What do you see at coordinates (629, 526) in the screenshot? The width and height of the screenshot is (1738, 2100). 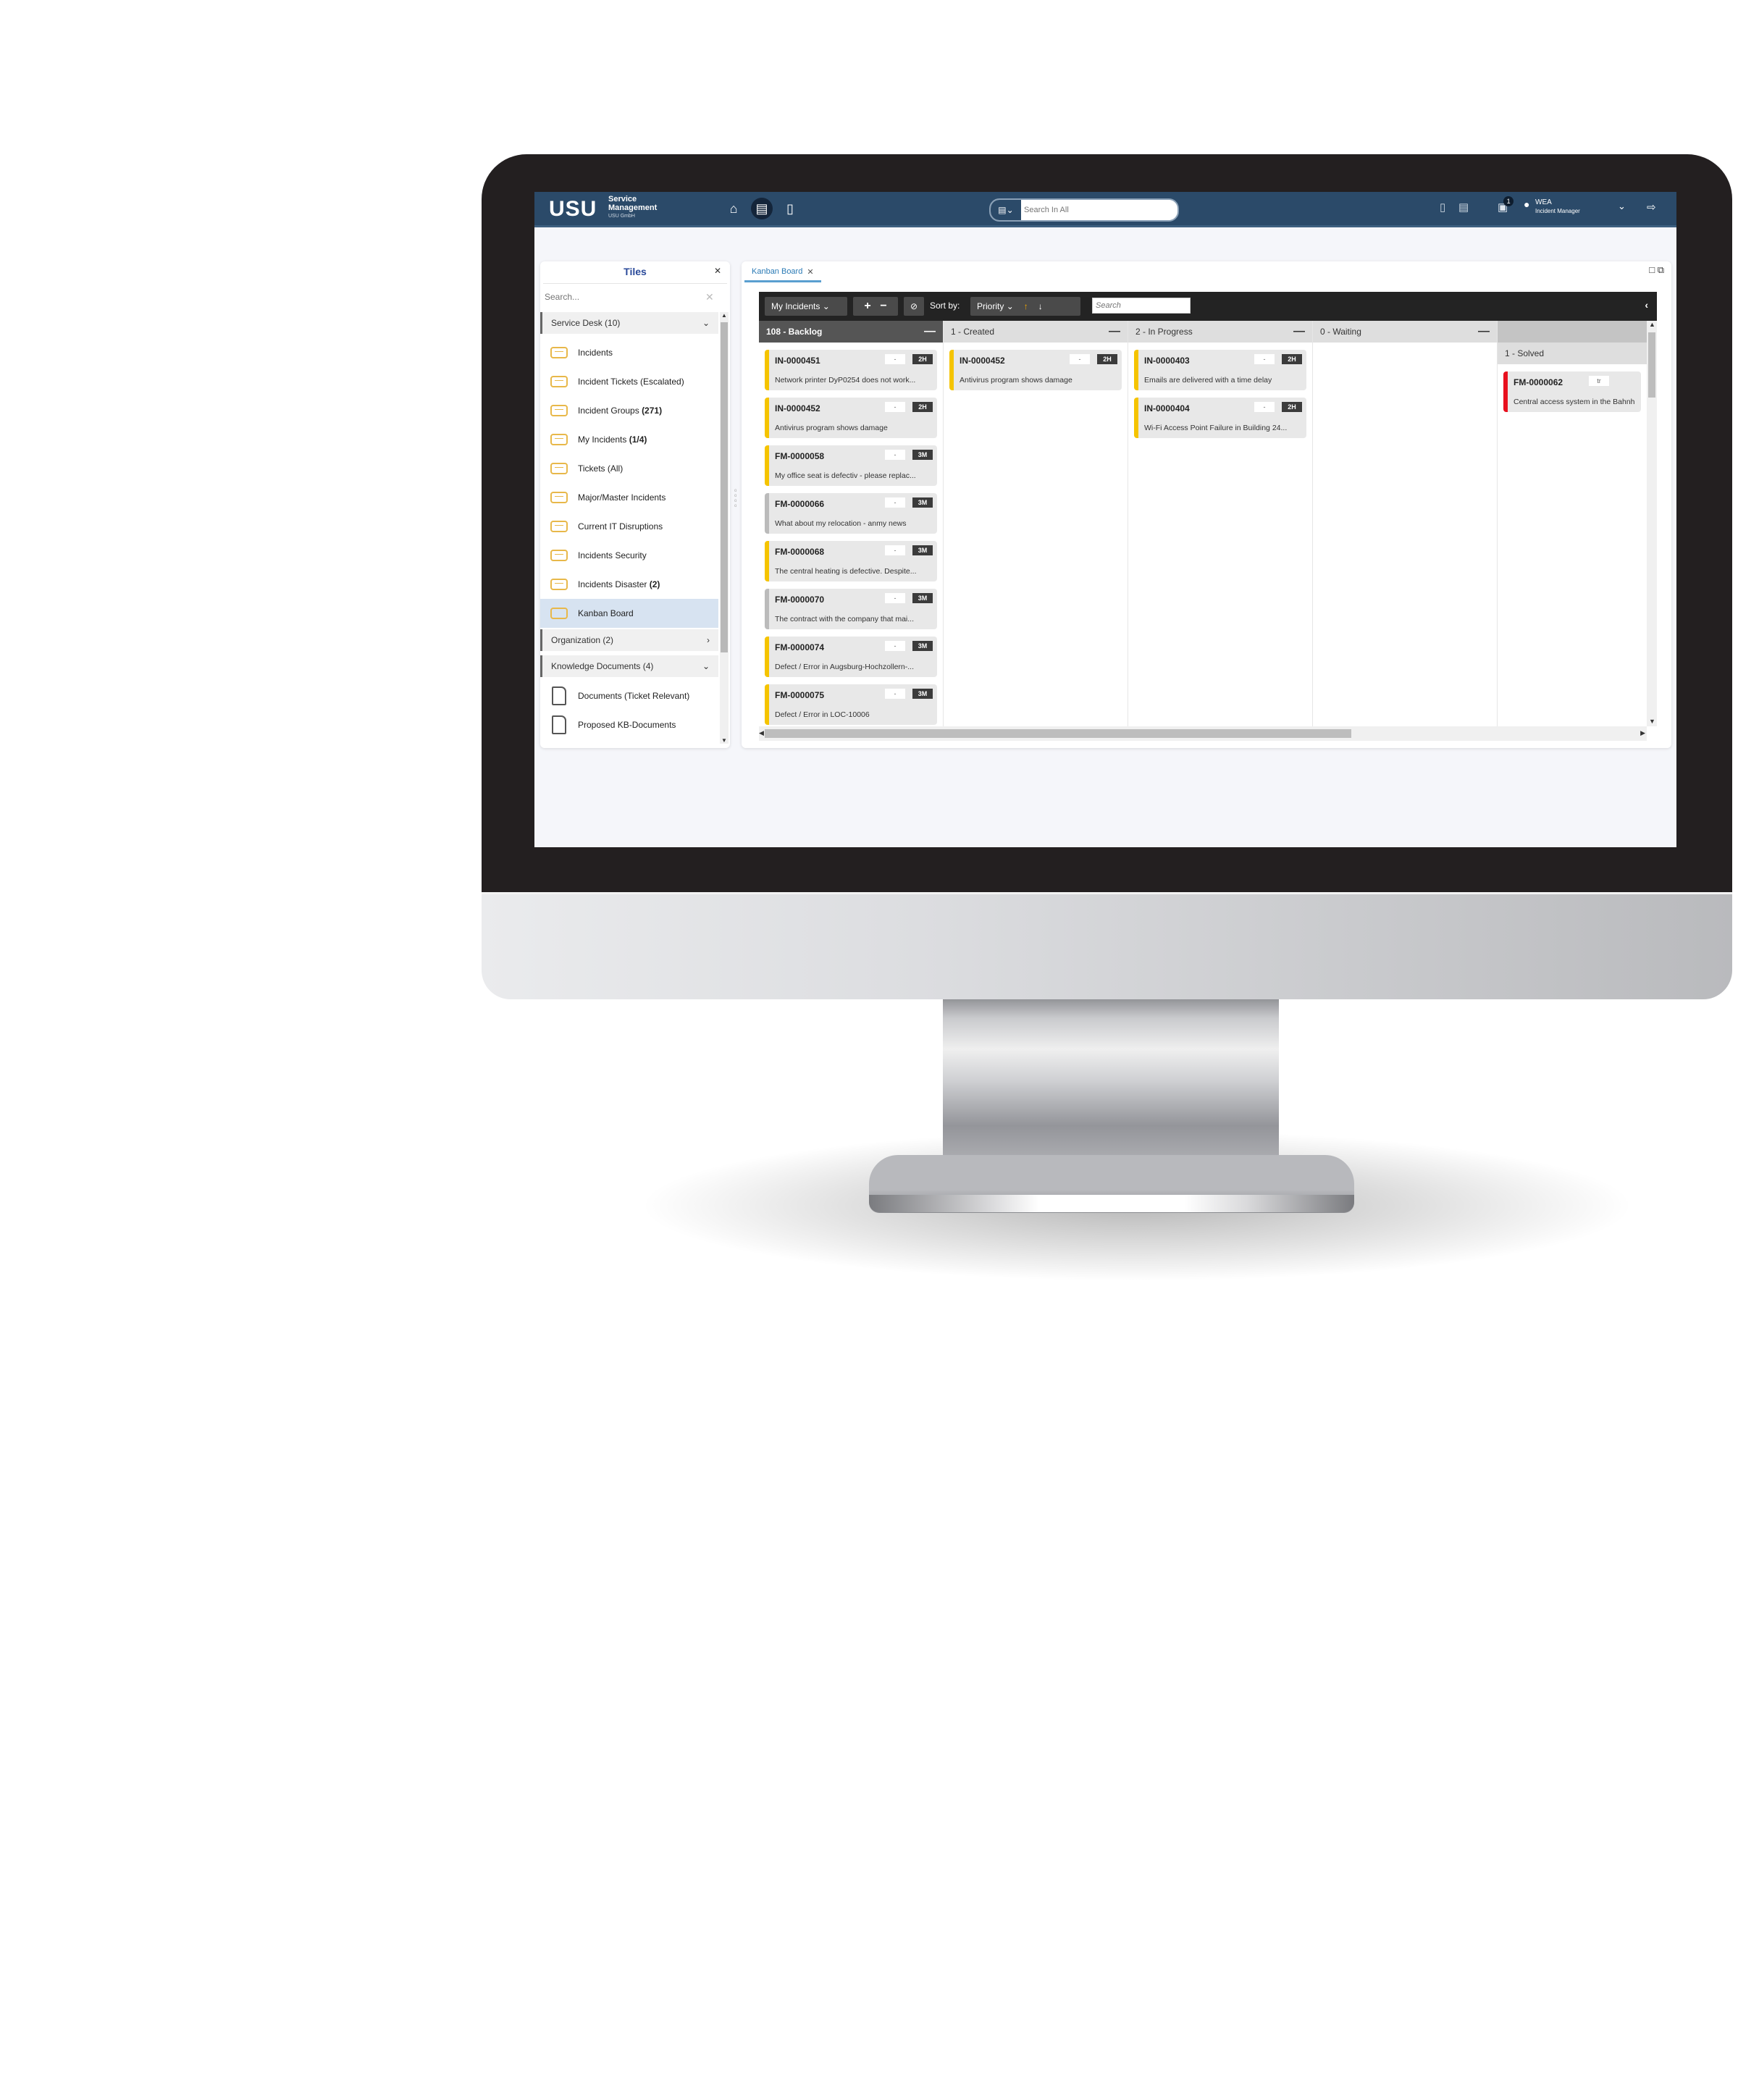 I see `tile-current-it-disruptions: Current IT Disruptions` at bounding box center [629, 526].